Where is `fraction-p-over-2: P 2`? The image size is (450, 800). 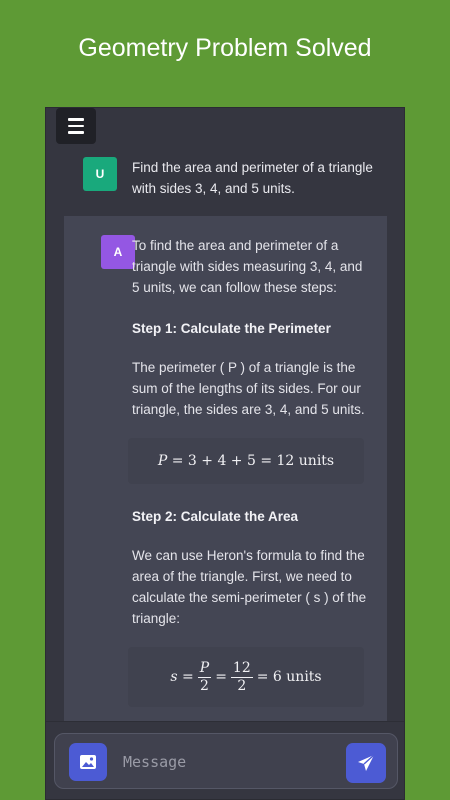
fraction-p-over-2: P 2 is located at coordinates (204, 677).